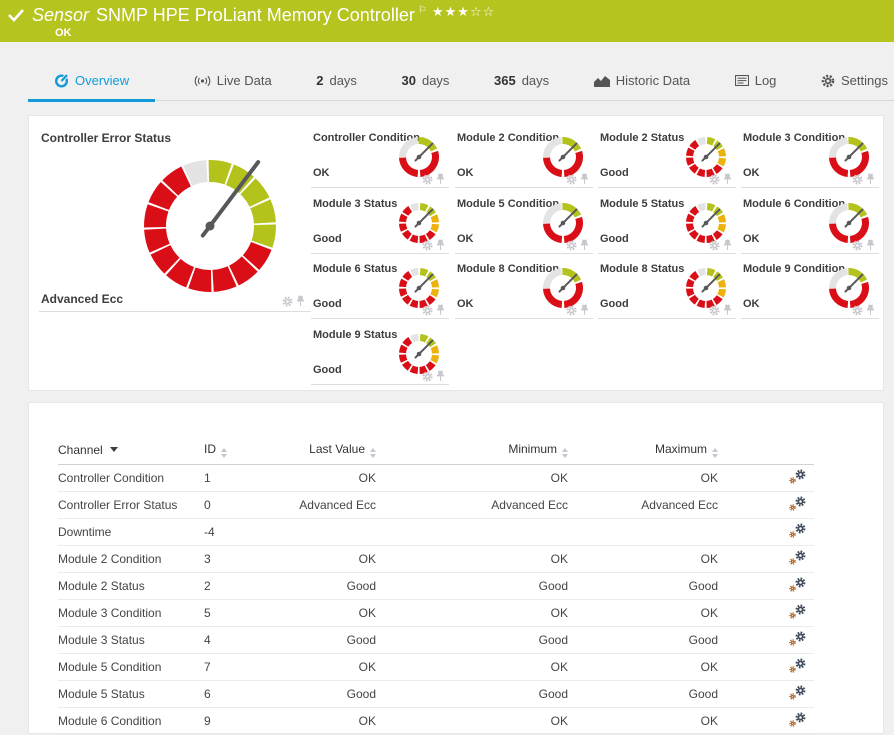 Image resolution: width=894 pixels, height=735 pixels. I want to click on channel-name: Module 3 Condition, so click(131, 613).